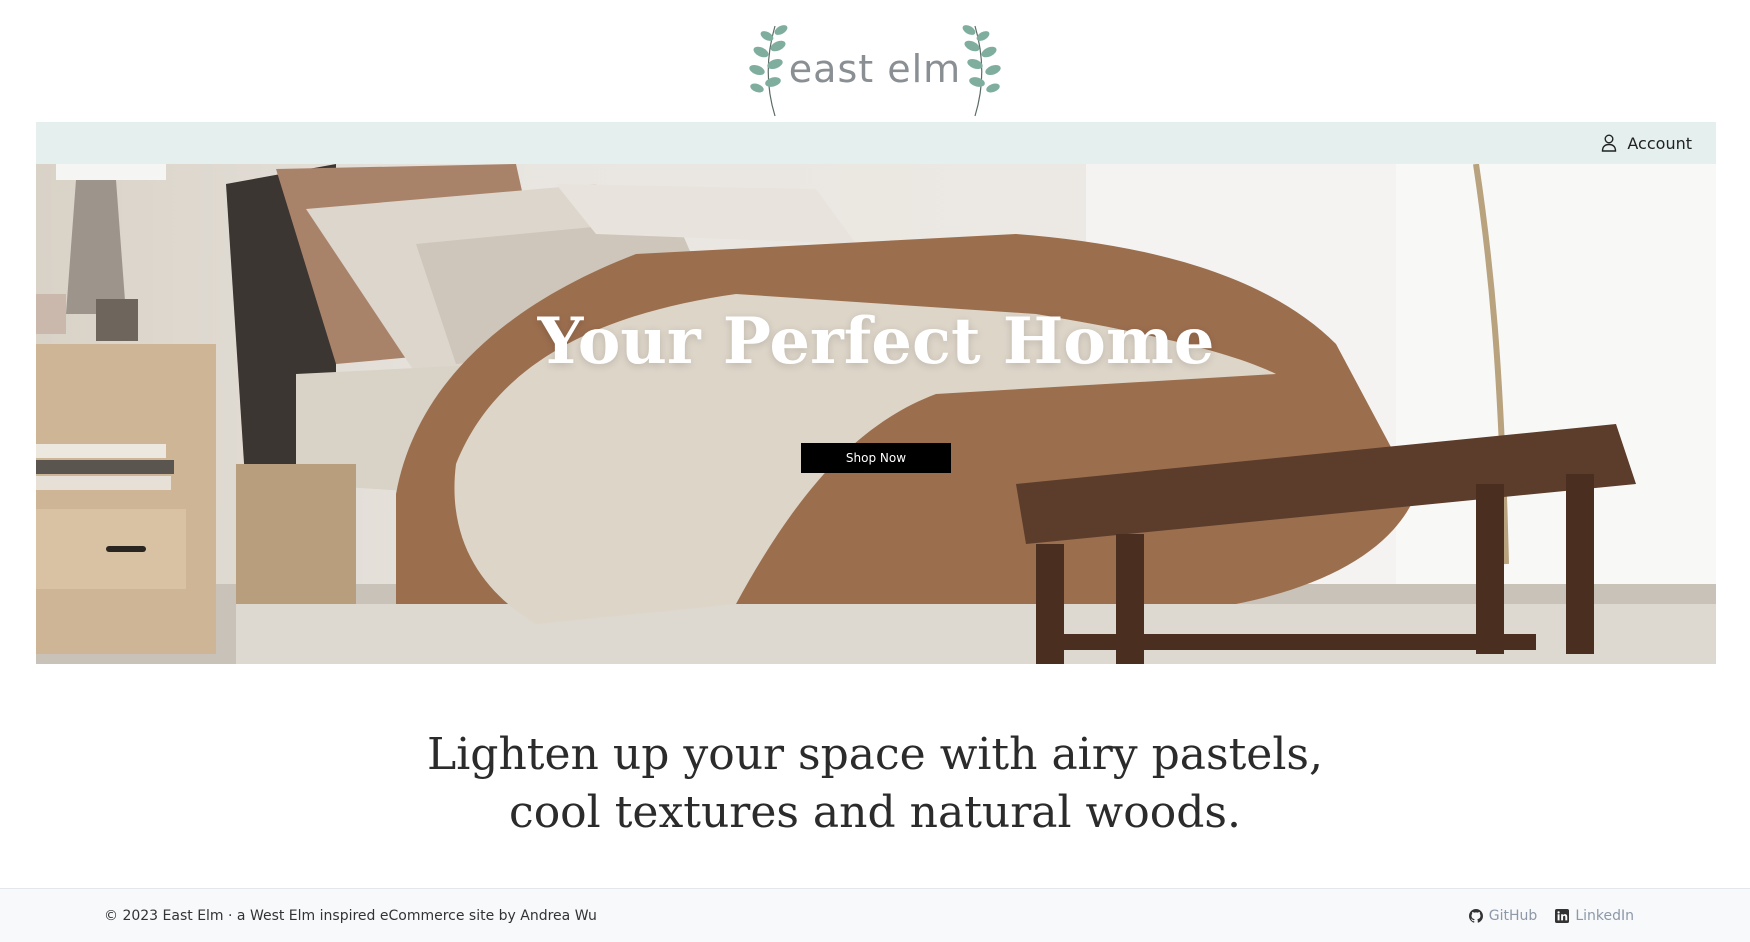  Describe the element at coordinates (876, 143) in the screenshot. I see `nav-bar: Account` at that location.